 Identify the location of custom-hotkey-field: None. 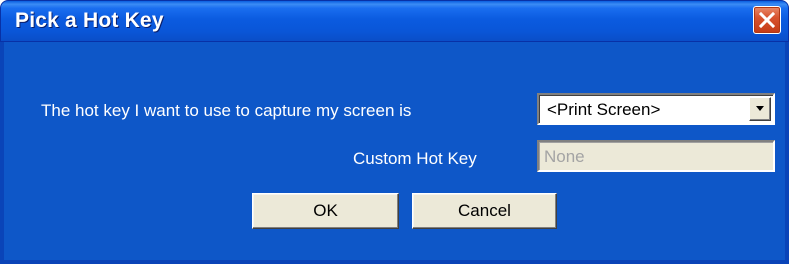
(656, 156).